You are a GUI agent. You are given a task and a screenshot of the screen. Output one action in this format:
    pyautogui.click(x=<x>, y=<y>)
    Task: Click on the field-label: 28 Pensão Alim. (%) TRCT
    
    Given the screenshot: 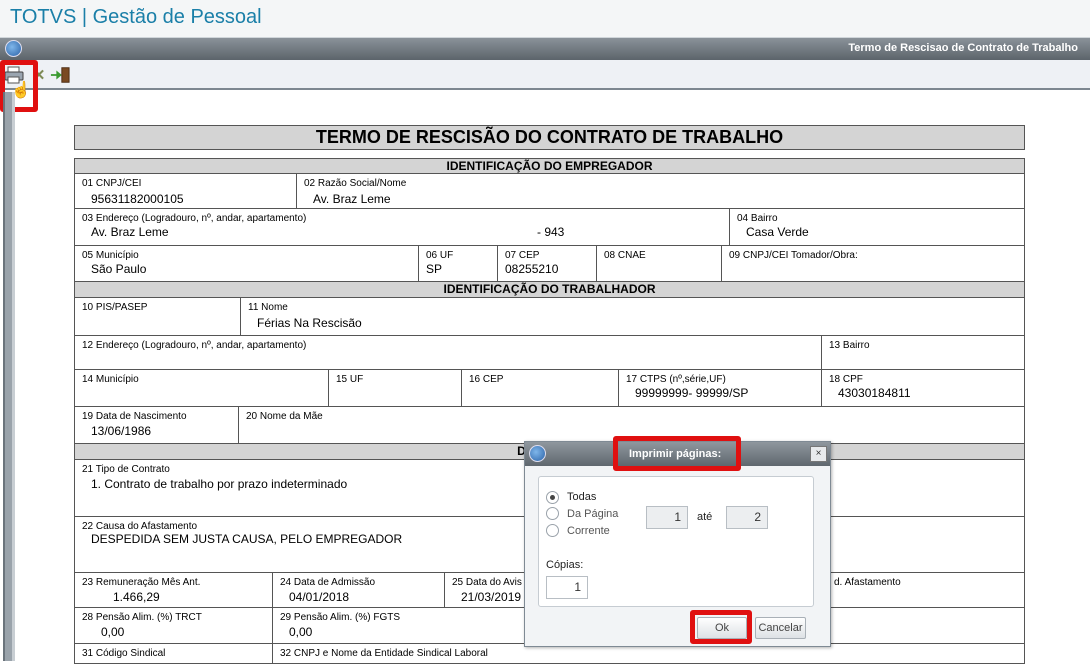 What is the action you would take?
    pyautogui.click(x=142, y=617)
    